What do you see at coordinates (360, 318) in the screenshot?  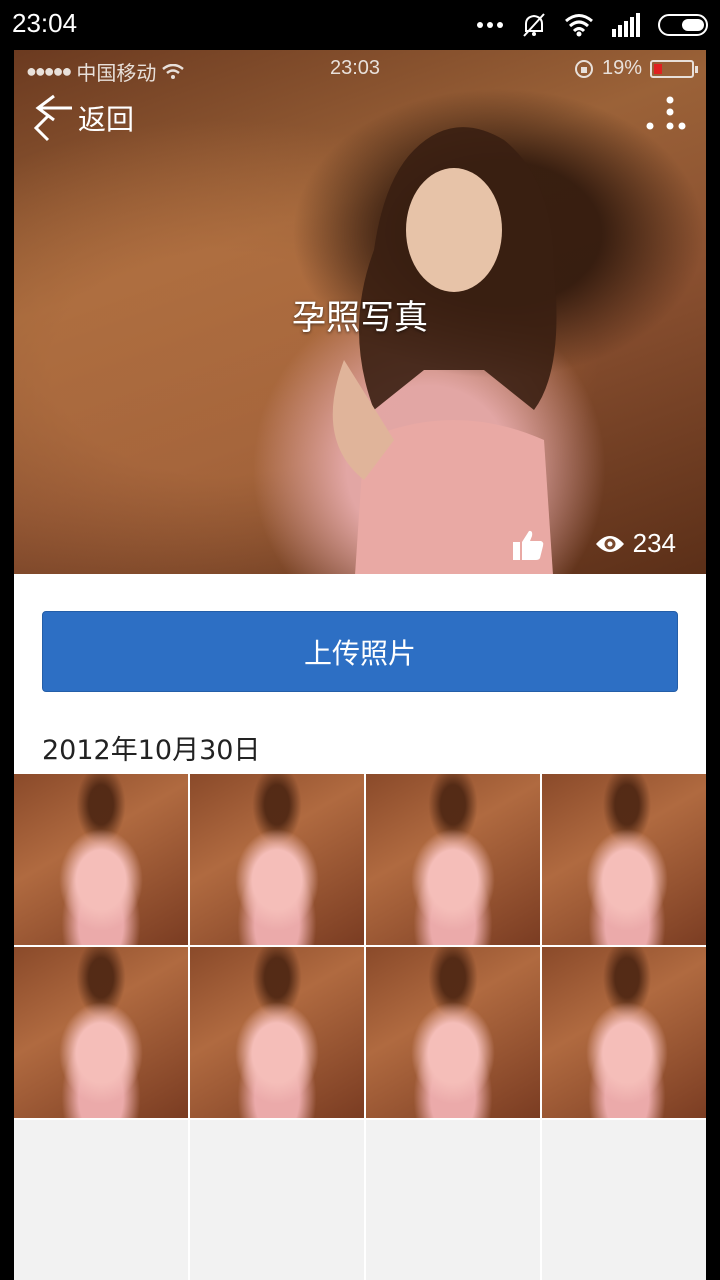 I see `album-title: 孕照写真` at bounding box center [360, 318].